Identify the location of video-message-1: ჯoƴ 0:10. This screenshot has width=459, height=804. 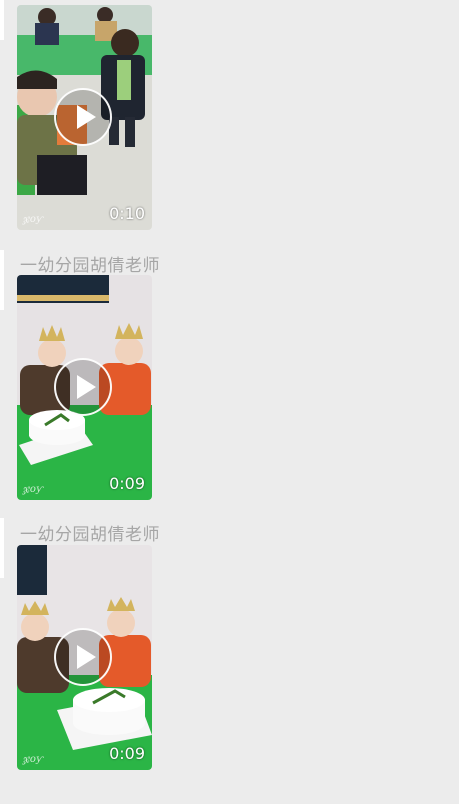
(84, 117).